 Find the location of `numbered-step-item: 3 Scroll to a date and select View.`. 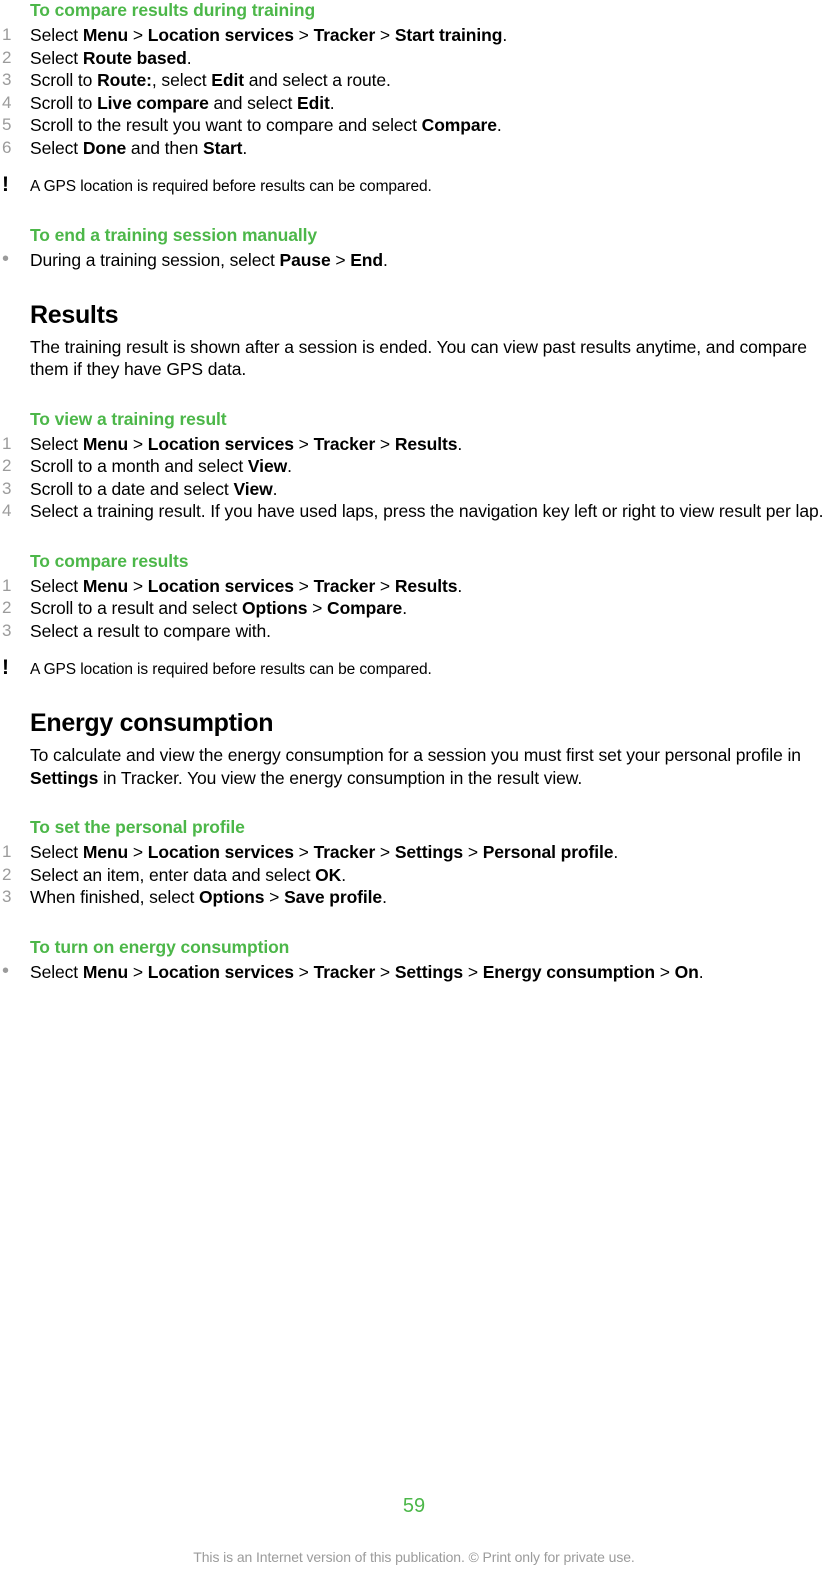

numbered-step-item: 3 Scroll to a date and select View. is located at coordinates (414, 489).